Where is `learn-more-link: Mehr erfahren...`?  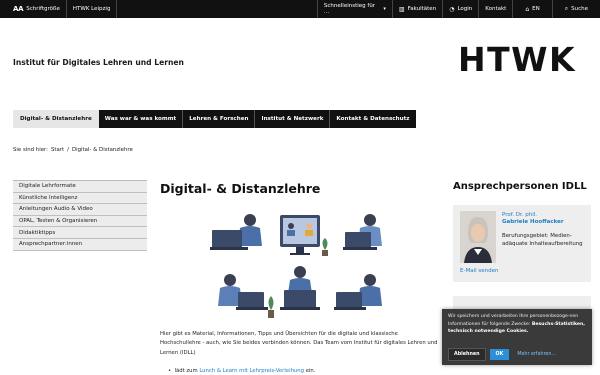 learn-more-link: Mehr erfahren... is located at coordinates (536, 354).